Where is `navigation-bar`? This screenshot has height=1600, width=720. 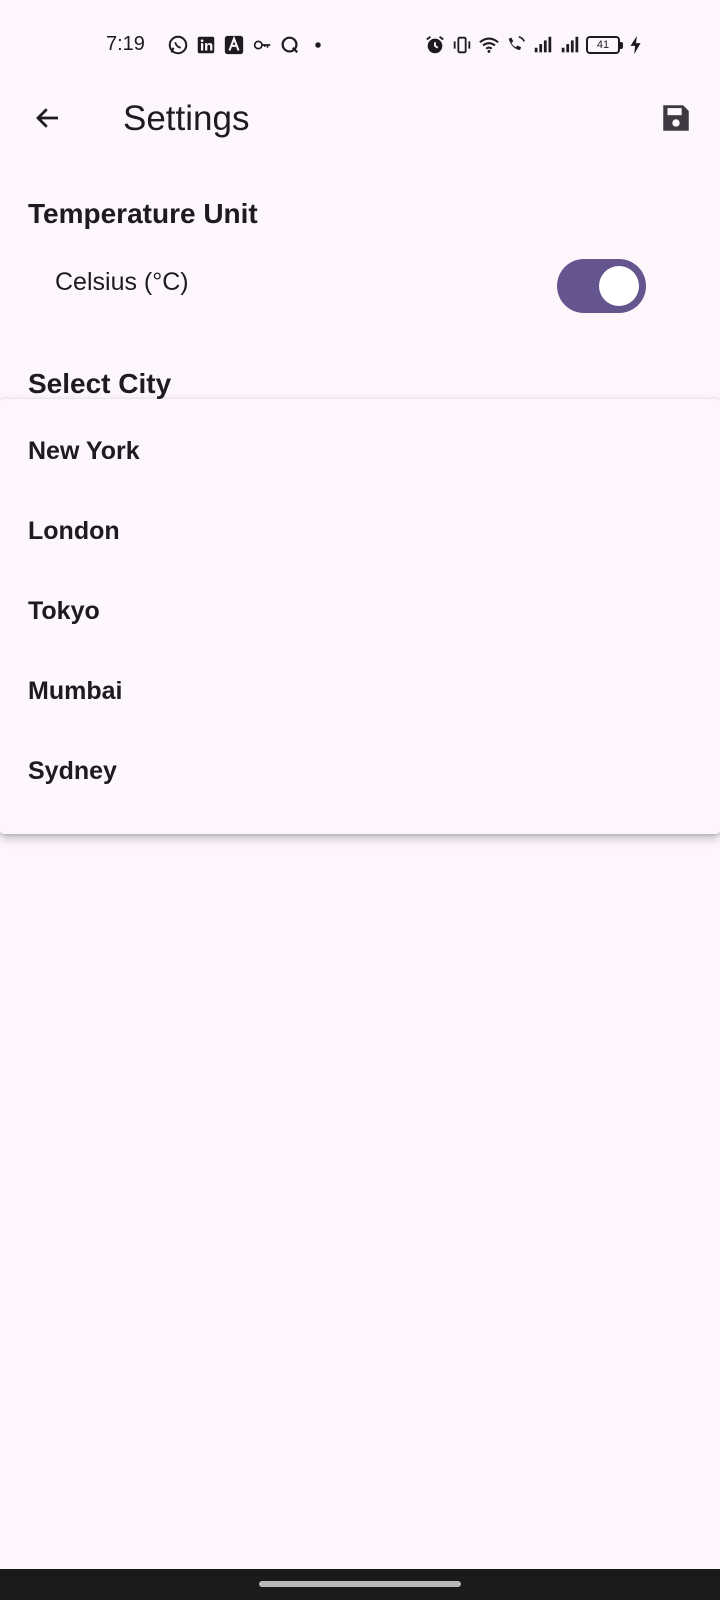
navigation-bar is located at coordinates (360, 1584).